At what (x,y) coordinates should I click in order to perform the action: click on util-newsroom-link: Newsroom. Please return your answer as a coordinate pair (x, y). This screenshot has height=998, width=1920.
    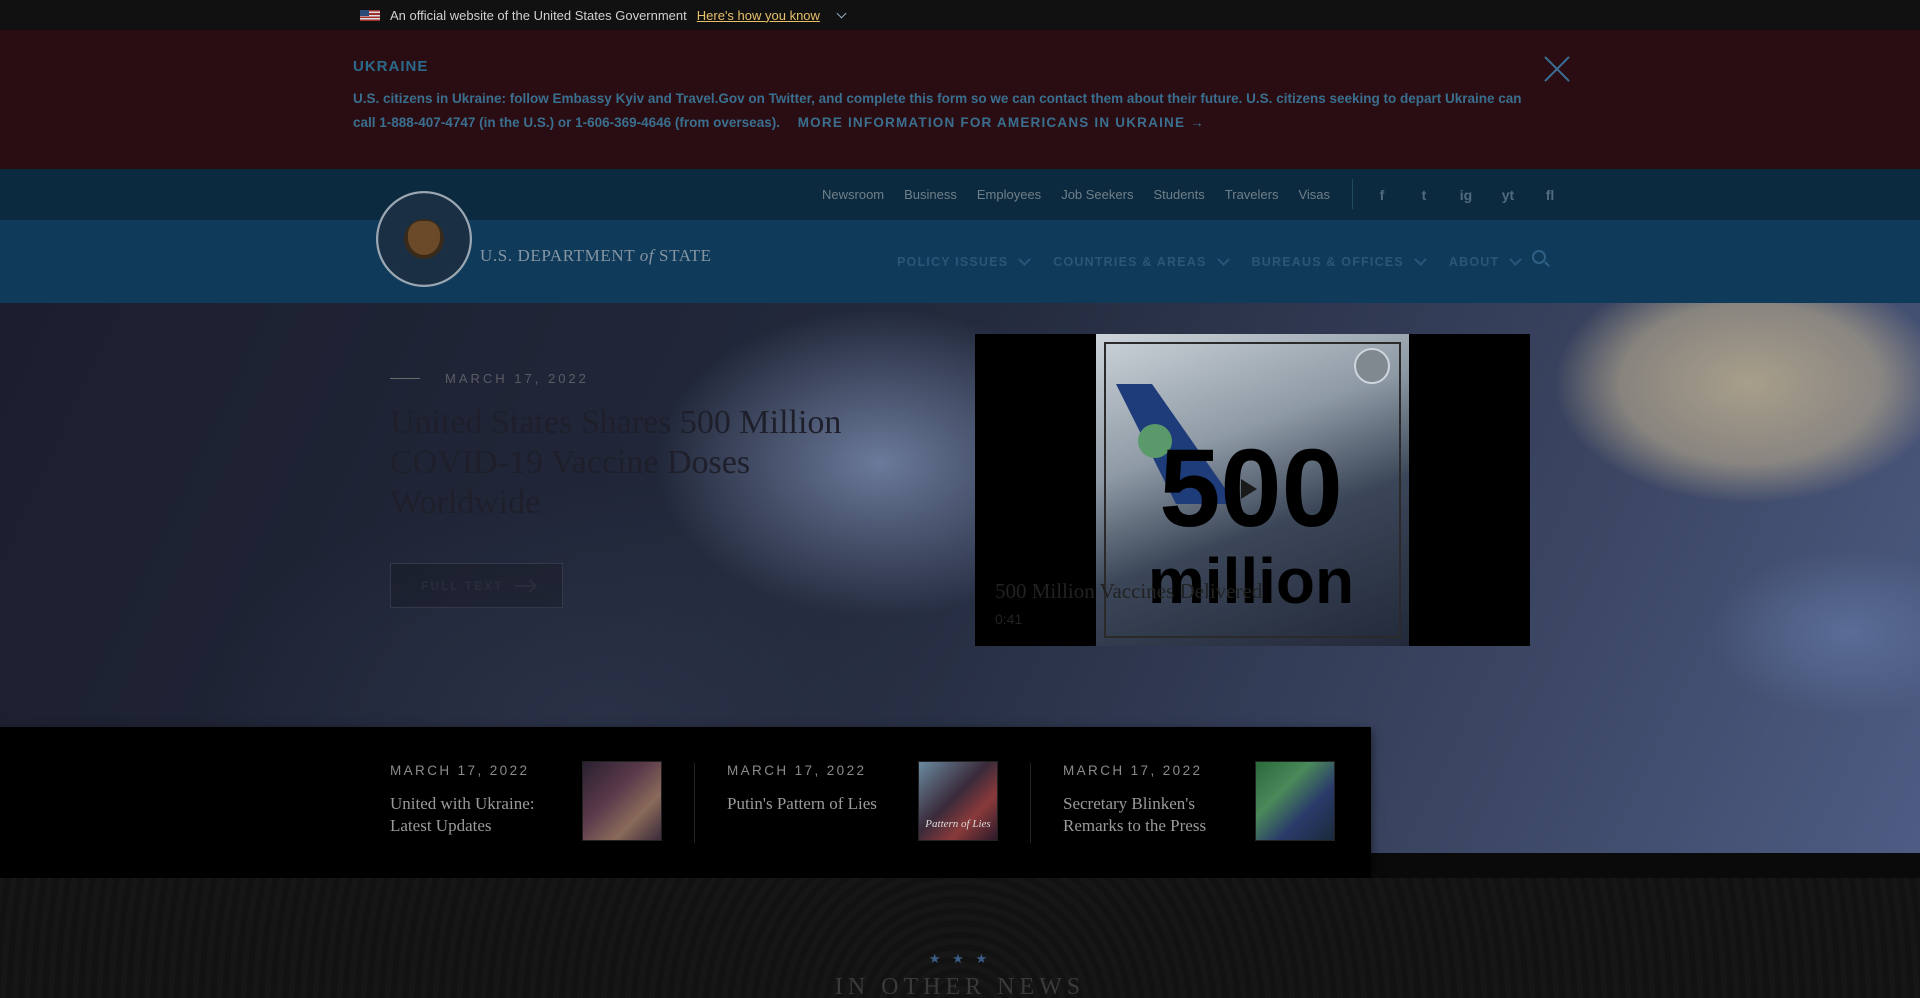
    Looking at the image, I should click on (853, 194).